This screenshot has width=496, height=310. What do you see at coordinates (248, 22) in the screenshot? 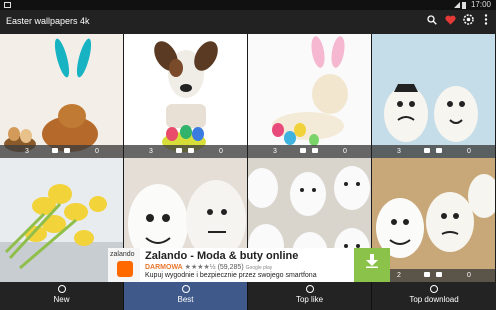
I see `app-bar: Easter wallpapers 4k` at bounding box center [248, 22].